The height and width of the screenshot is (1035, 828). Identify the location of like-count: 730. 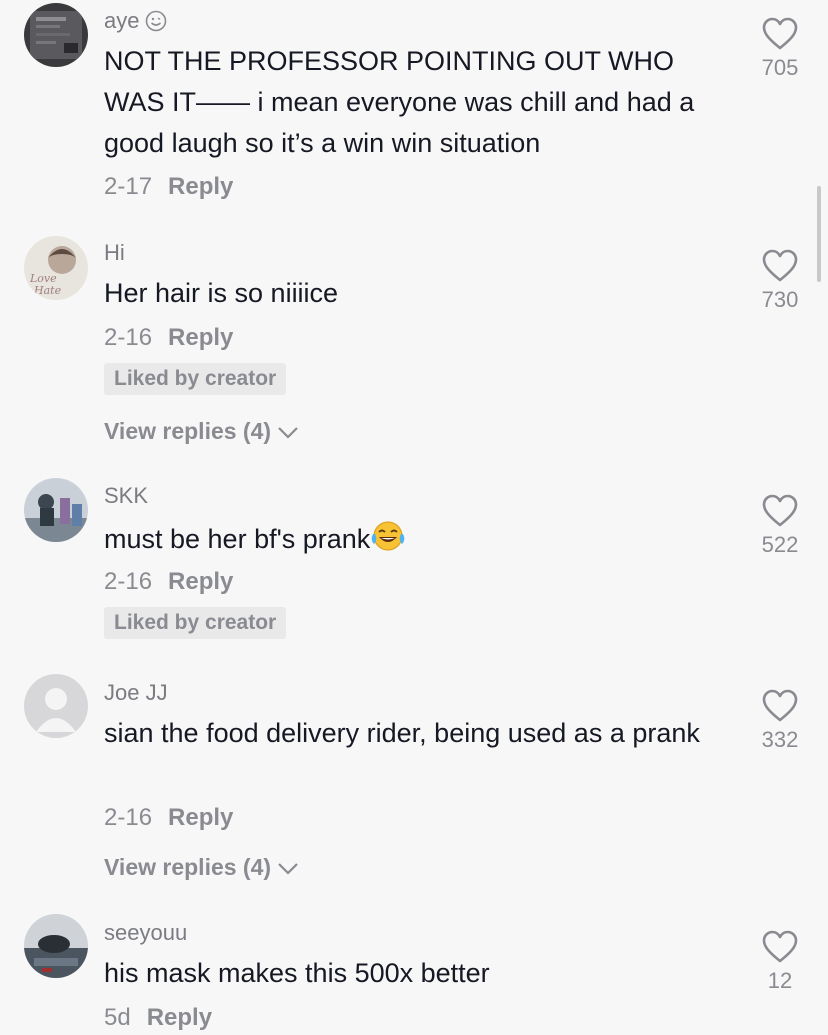
(780, 299).